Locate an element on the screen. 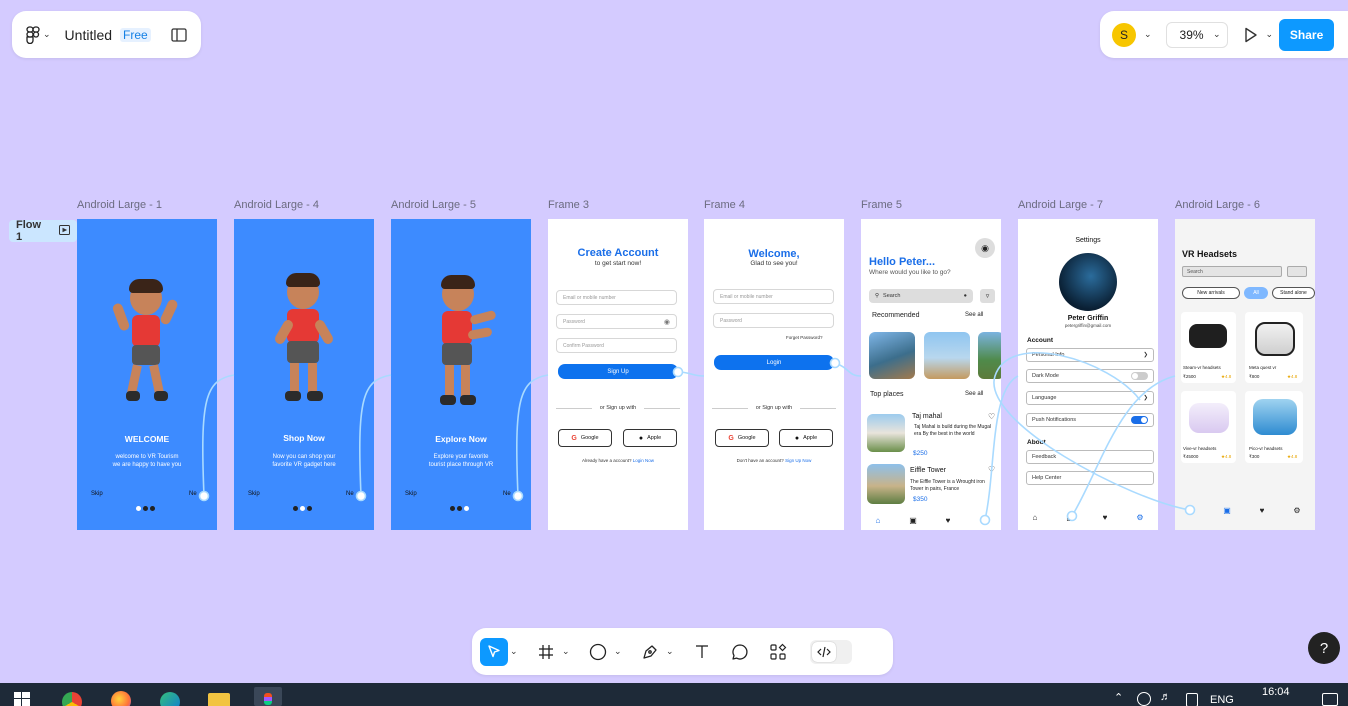  text-tool-icon is located at coordinates (702, 652).